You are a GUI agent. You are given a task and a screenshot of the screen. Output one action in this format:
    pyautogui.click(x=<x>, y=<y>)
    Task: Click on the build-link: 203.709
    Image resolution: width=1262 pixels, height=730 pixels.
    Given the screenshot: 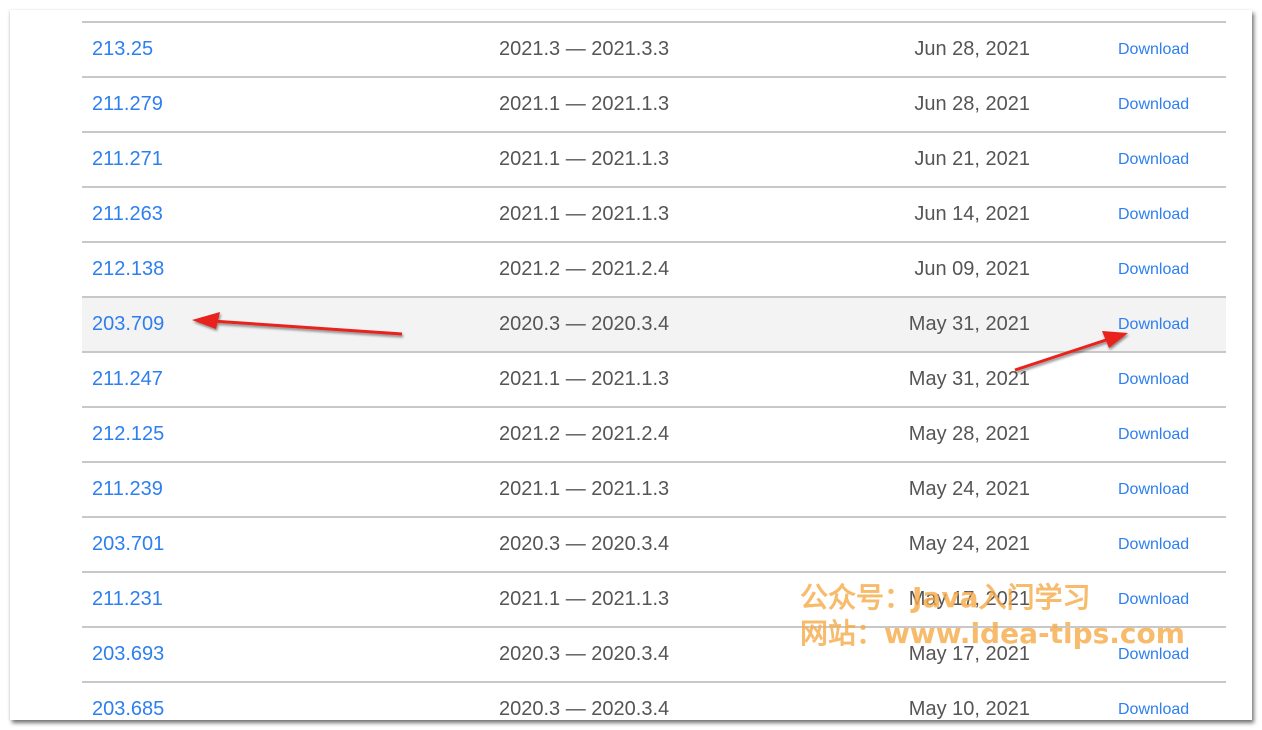 What is the action you would take?
    pyautogui.click(x=128, y=324)
    